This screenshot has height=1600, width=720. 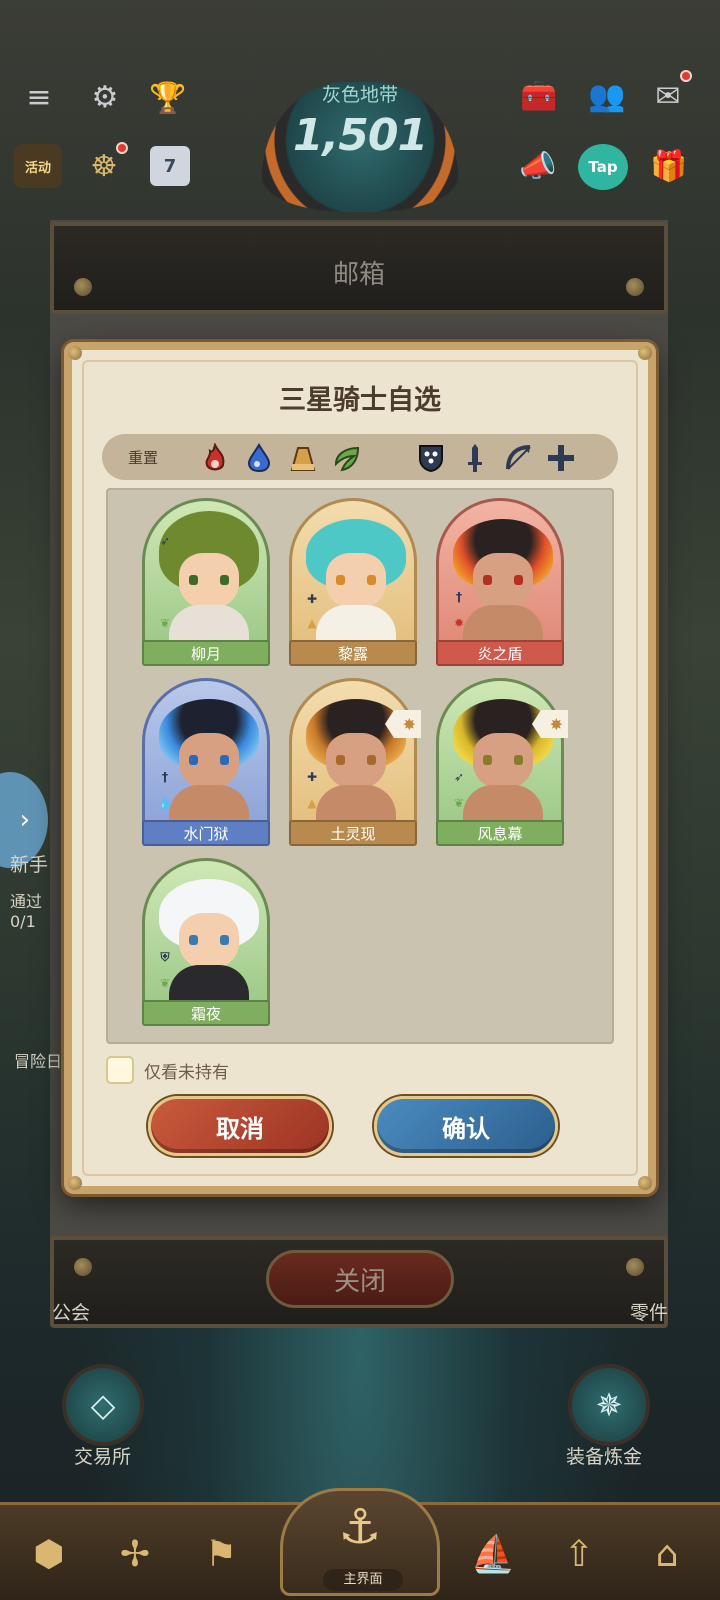 What do you see at coordinates (431, 458) in the screenshot?
I see `shield-icon` at bounding box center [431, 458].